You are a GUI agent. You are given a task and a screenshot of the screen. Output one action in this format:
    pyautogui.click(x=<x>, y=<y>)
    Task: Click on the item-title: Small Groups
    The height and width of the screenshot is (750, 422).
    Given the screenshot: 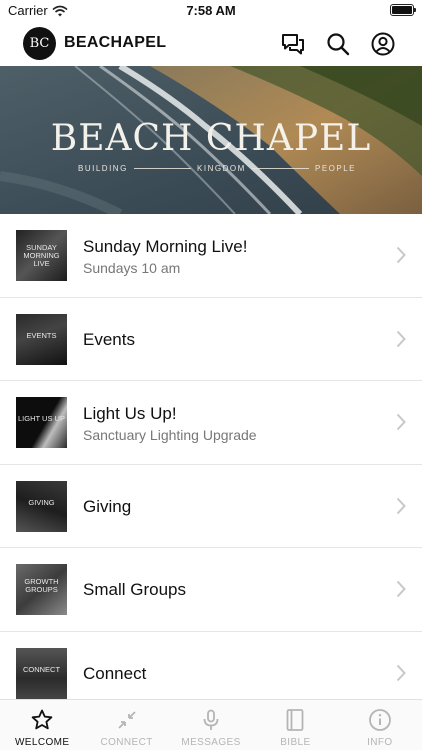 What is the action you would take?
    pyautogui.click(x=134, y=589)
    